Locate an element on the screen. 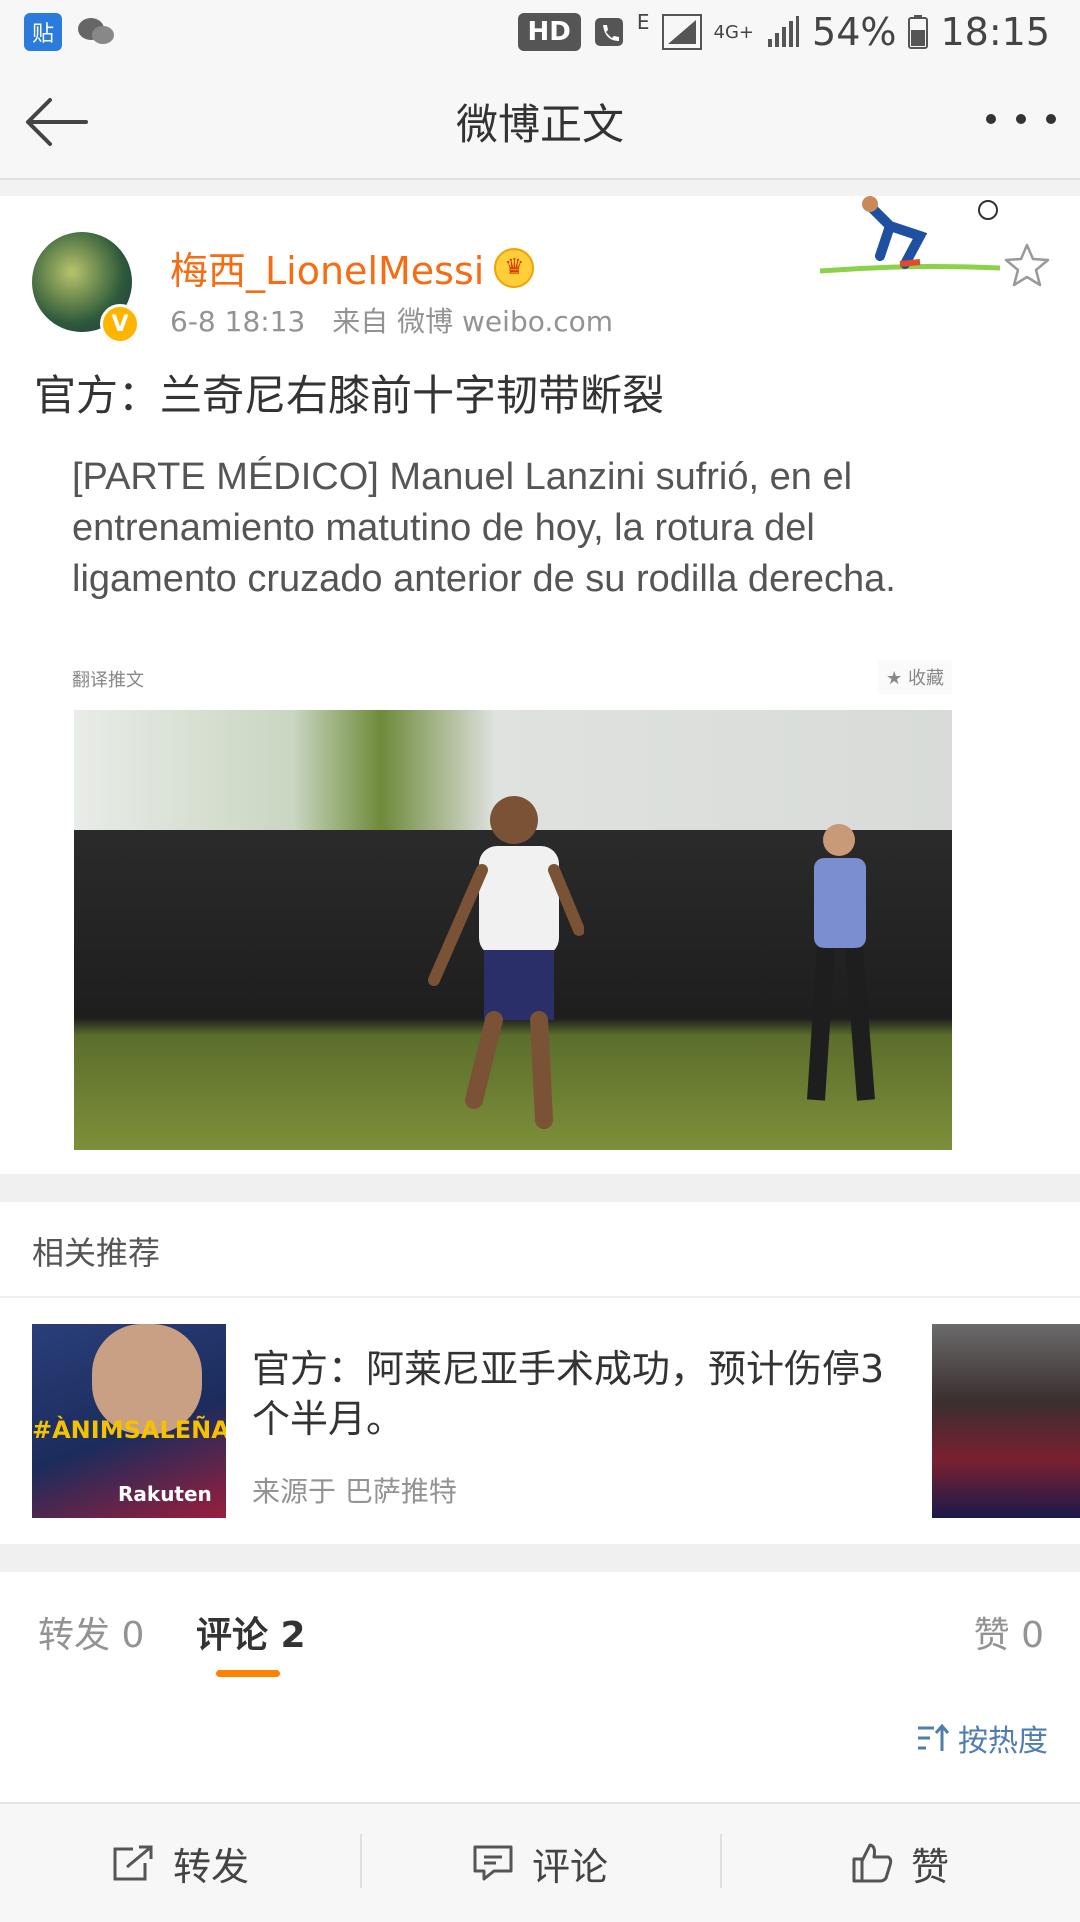 Image resolution: width=1080 pixels, height=1922 pixels. tieba-app-icon: 贴 is located at coordinates (43, 32).